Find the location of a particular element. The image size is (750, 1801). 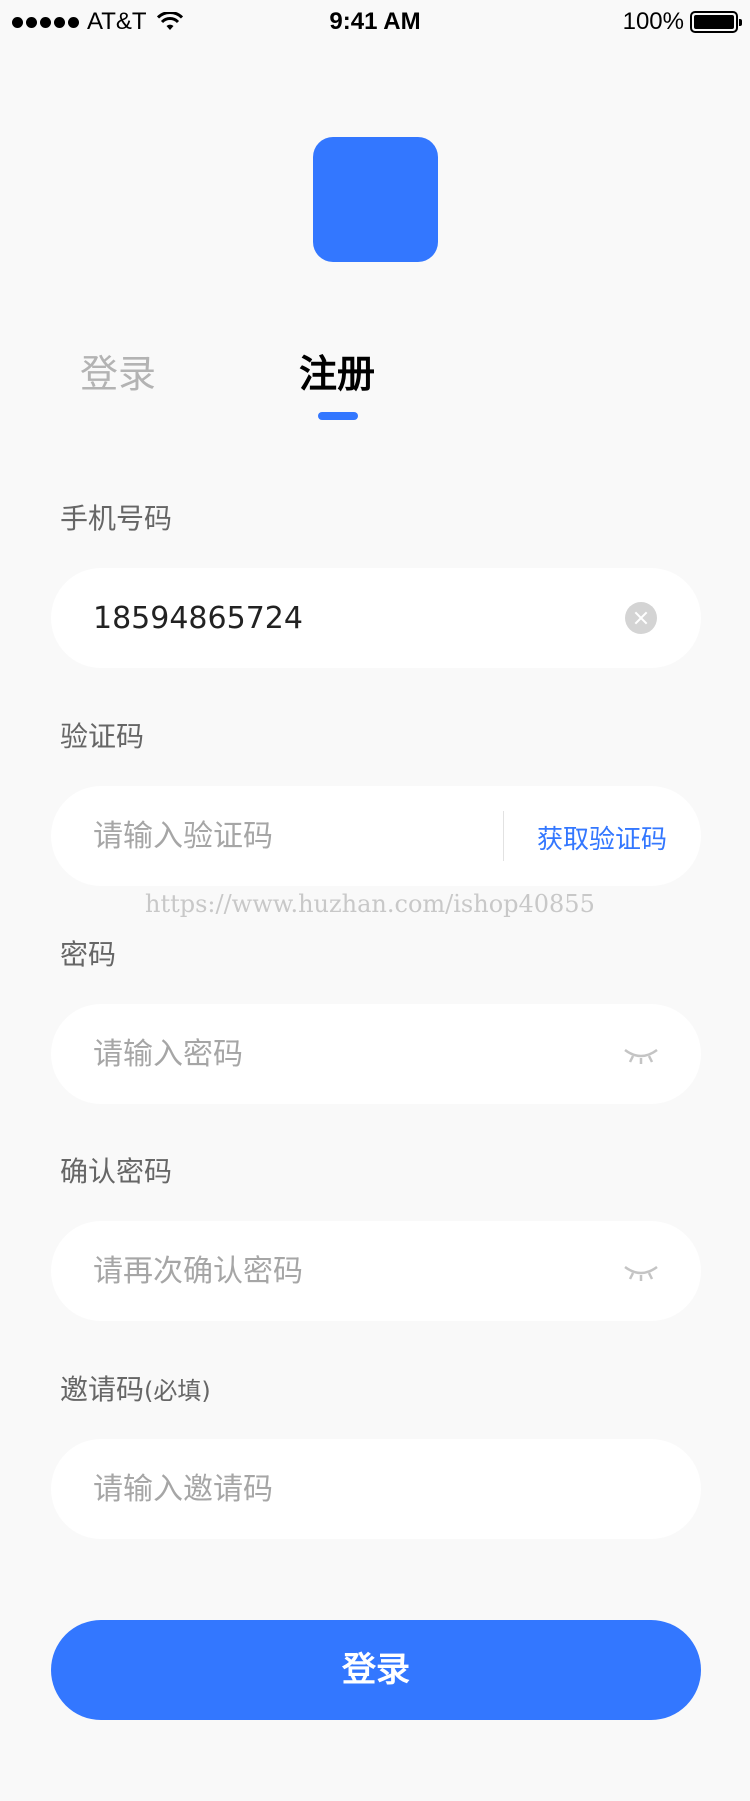

field-divider is located at coordinates (503, 836).